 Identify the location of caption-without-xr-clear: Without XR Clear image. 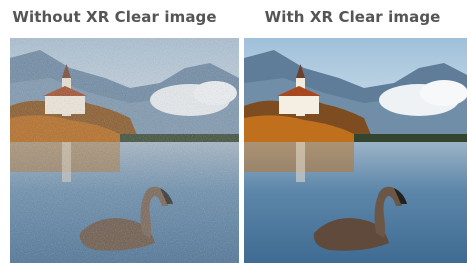
(114, 17).